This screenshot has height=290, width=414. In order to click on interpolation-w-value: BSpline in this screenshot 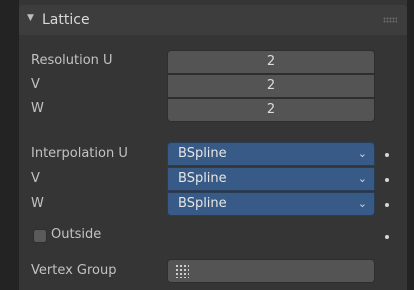, I will do `click(202, 203)`.